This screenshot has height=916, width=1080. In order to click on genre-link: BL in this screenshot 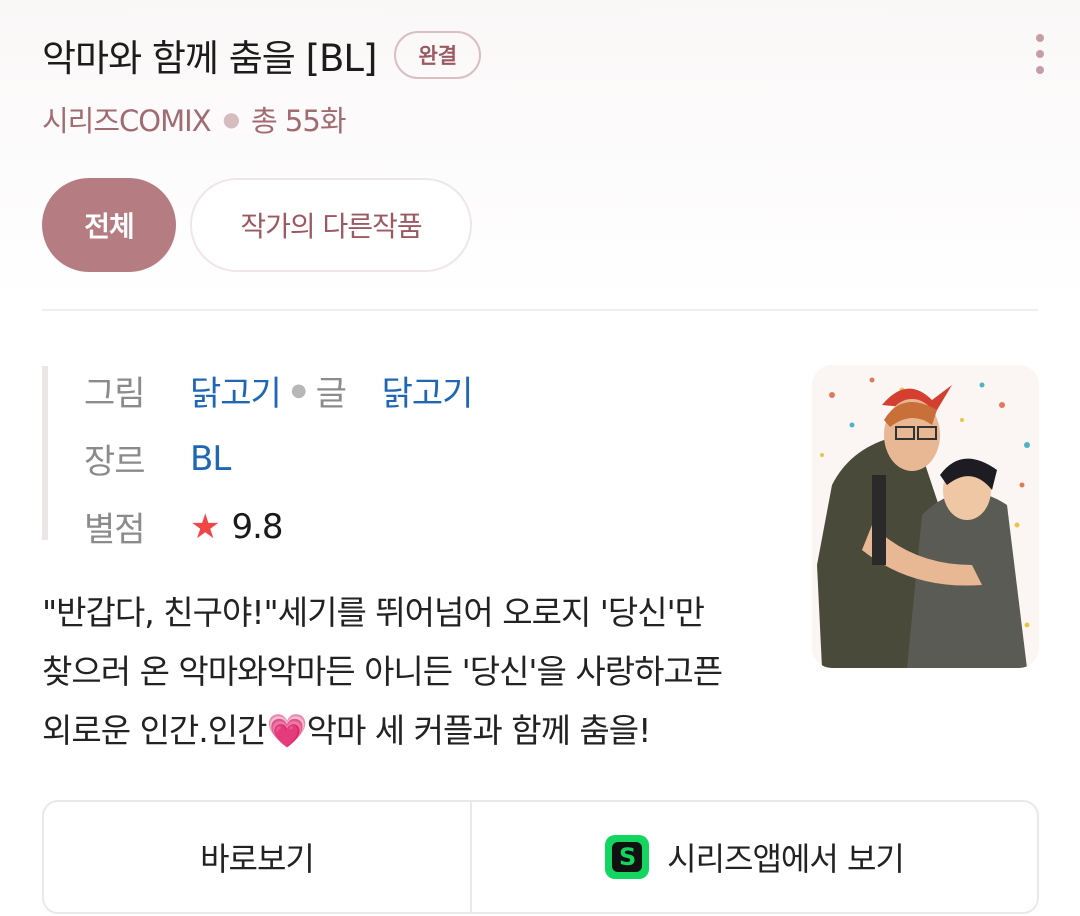, I will do `click(210, 459)`.